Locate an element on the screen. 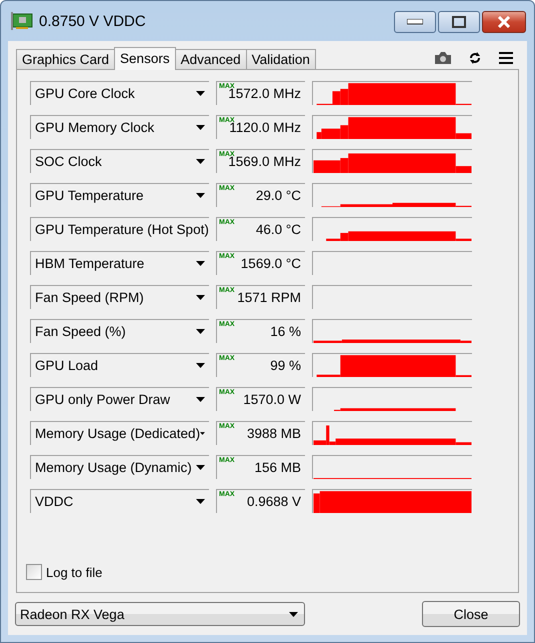  graphics-card-icon is located at coordinates (22, 21).